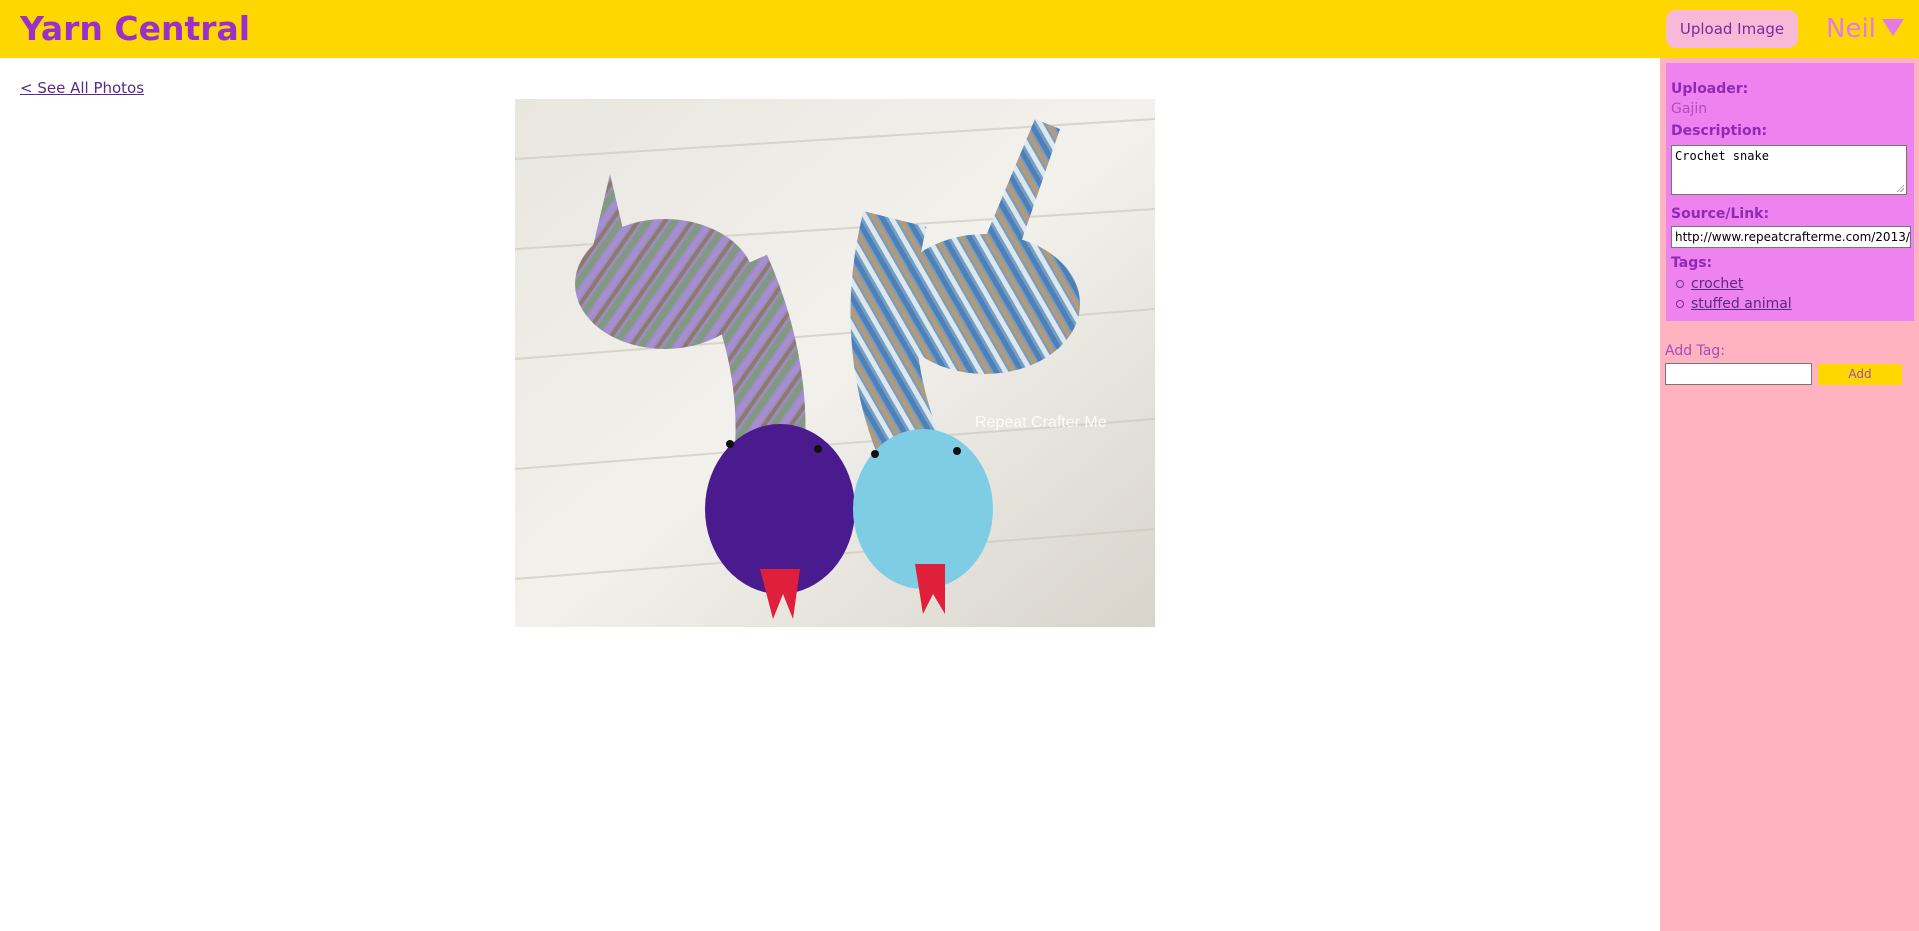  Describe the element at coordinates (1710, 89) in the screenshot. I see `uploader-label: Uploader:` at that location.